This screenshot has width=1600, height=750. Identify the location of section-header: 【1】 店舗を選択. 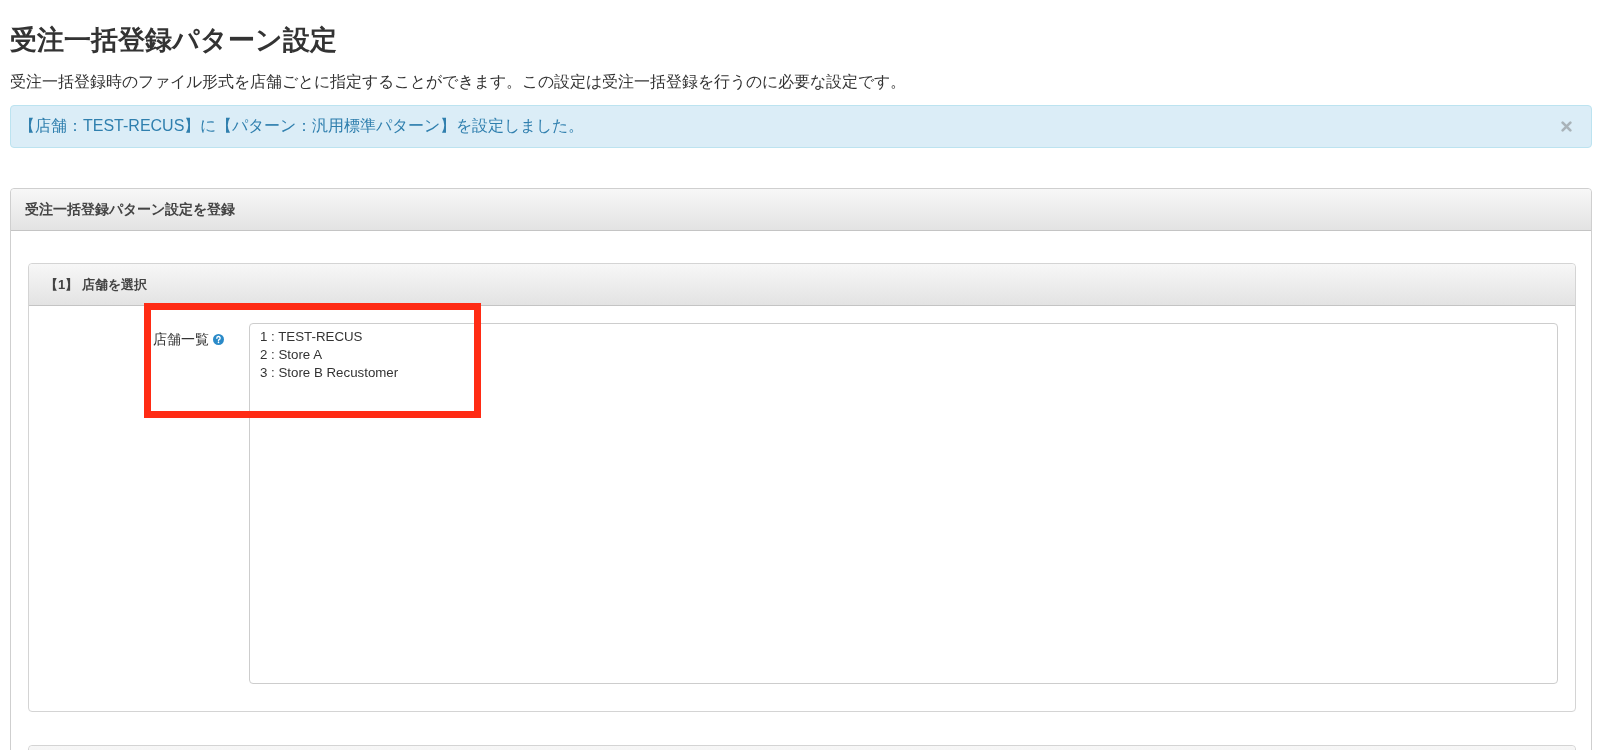
(802, 285).